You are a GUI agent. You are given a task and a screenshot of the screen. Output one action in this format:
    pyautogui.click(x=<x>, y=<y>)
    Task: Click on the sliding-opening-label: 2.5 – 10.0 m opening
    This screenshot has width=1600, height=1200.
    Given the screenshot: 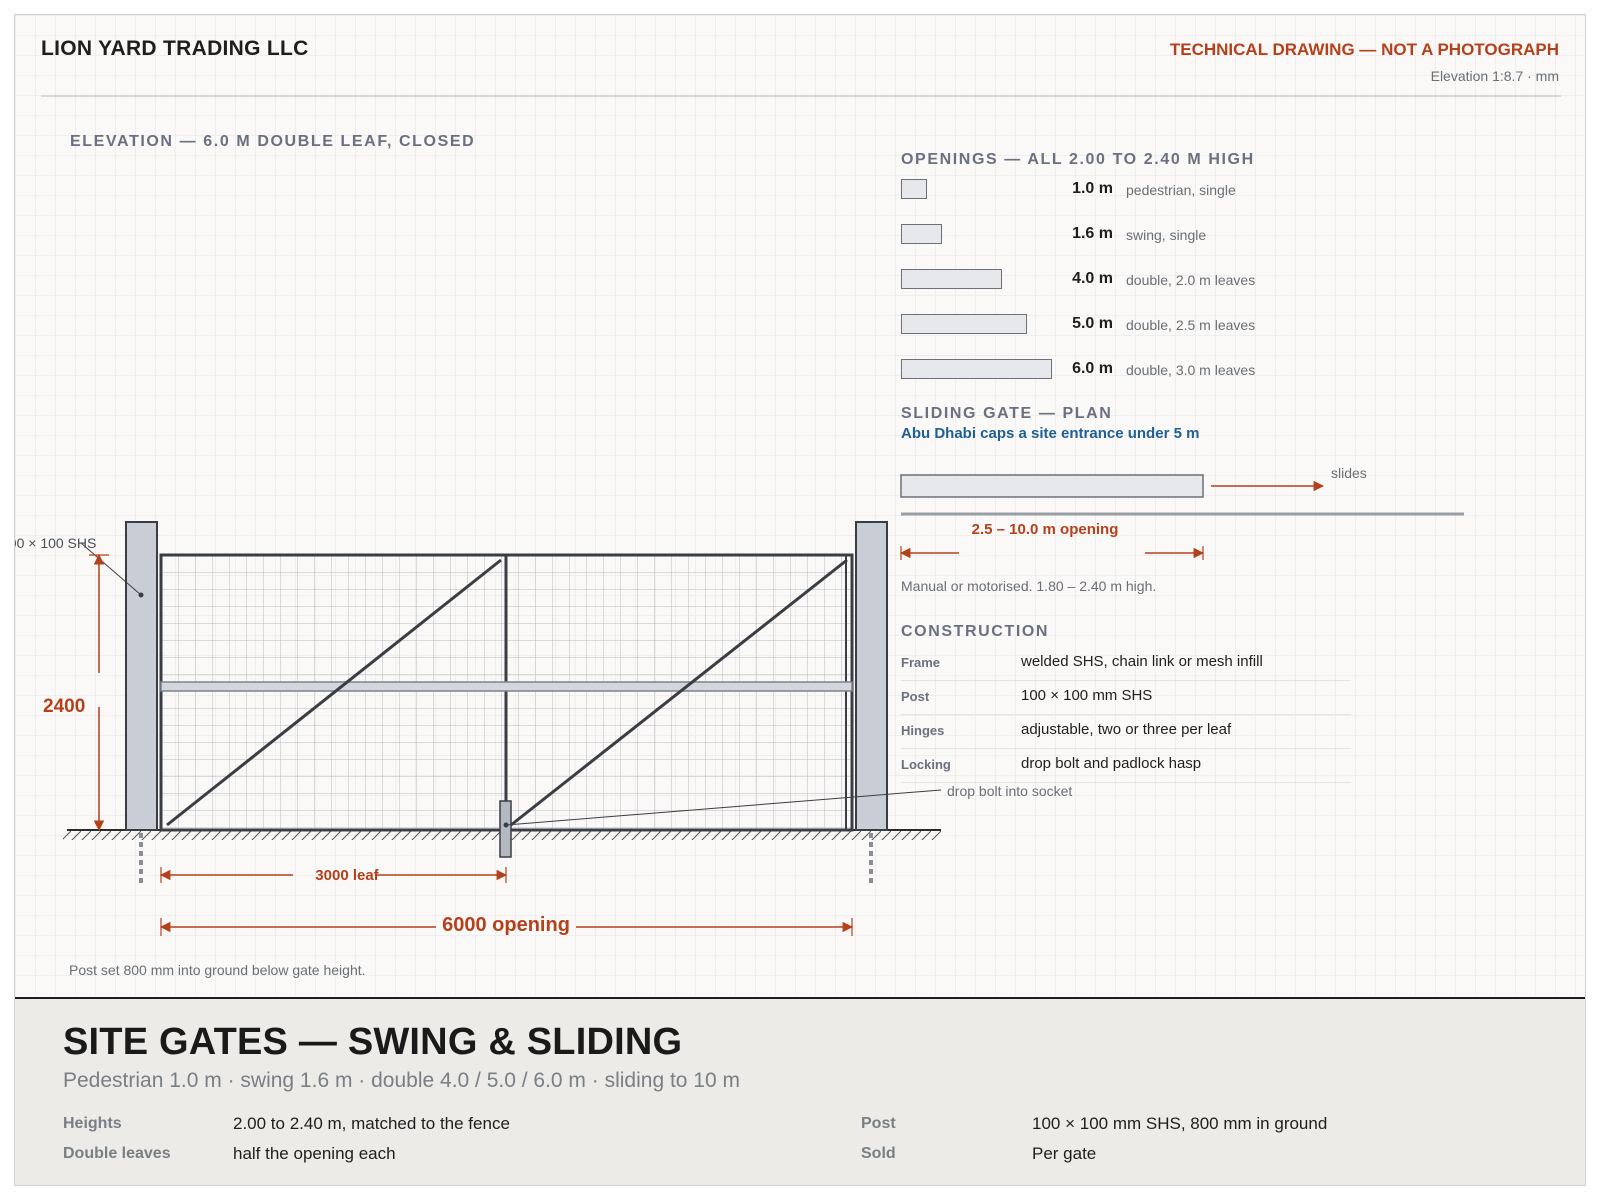 What is the action you would take?
    pyautogui.click(x=1045, y=529)
    